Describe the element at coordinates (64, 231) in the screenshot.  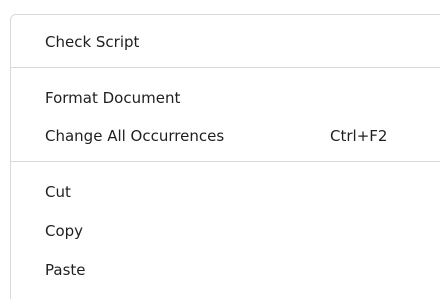
I see `menu-item-copy: Copy` at that location.